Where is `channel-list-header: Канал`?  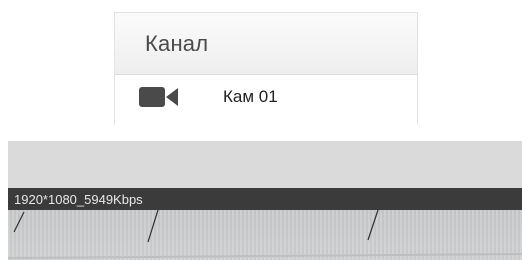 channel-list-header: Канал is located at coordinates (266, 44).